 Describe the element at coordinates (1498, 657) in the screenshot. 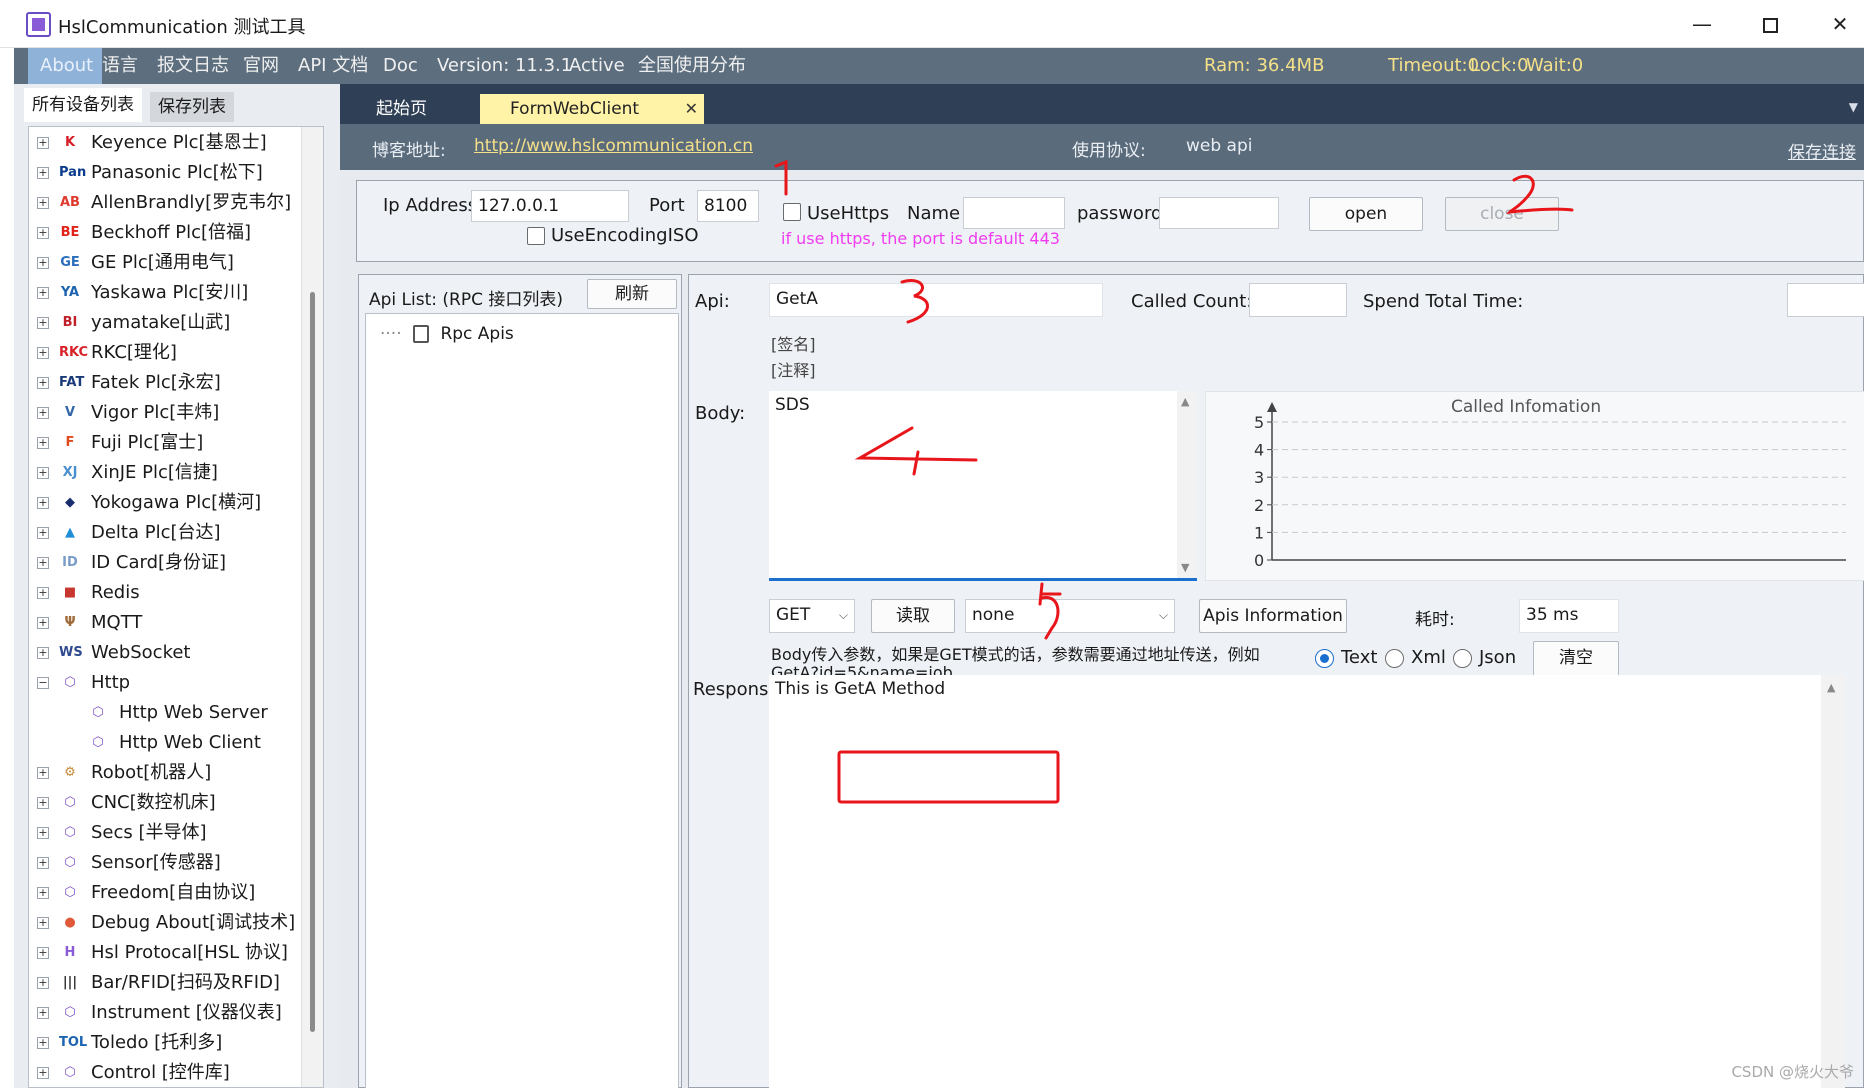

I see `format-json-label: Json` at that location.